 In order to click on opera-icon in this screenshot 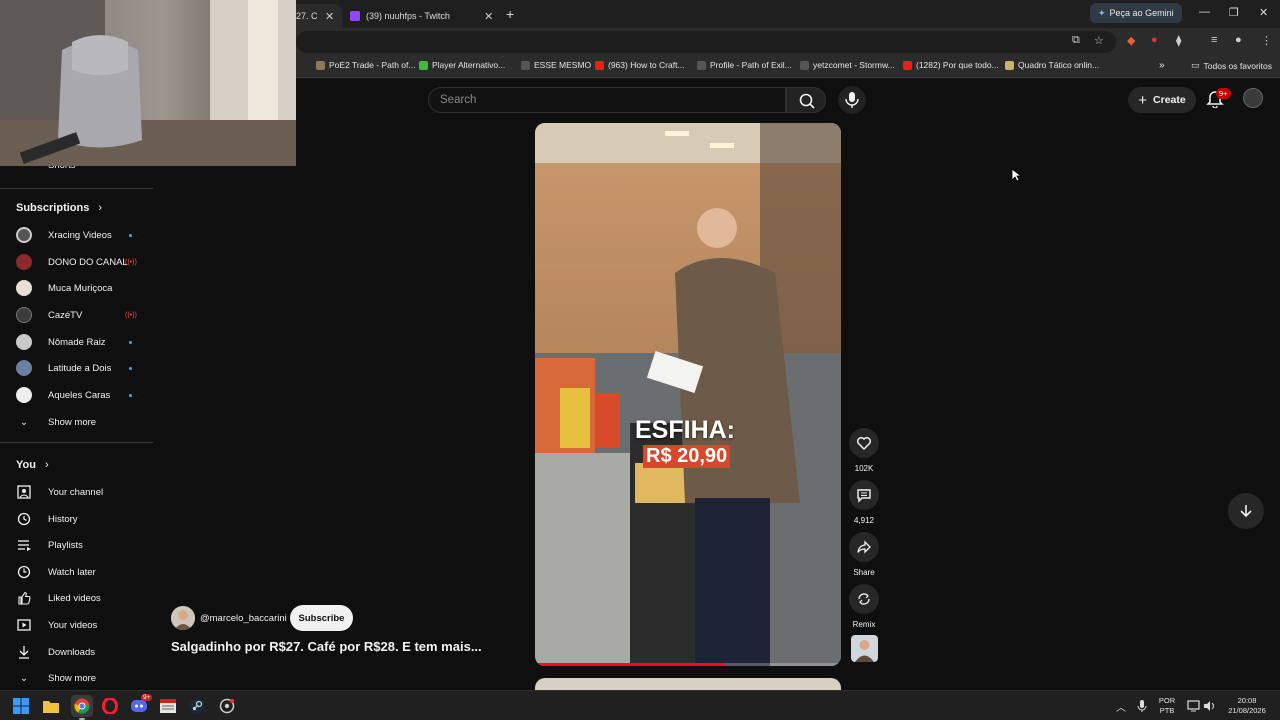, I will do `click(110, 706)`.